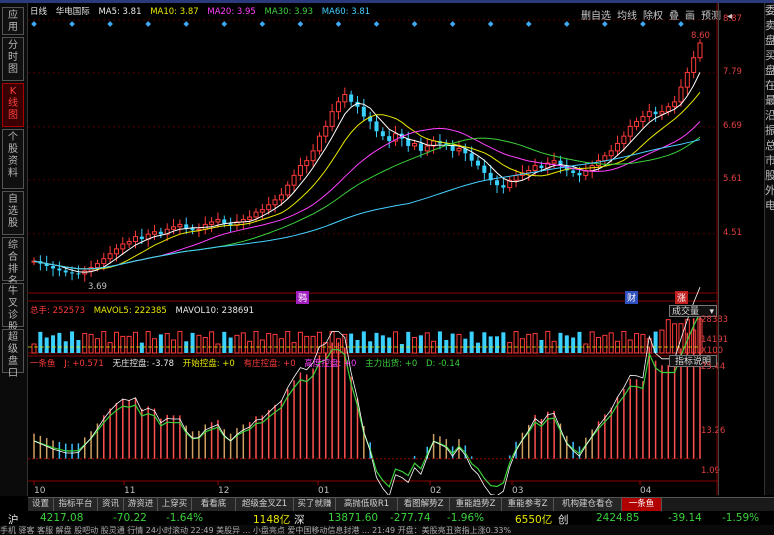  What do you see at coordinates (769, 205) in the screenshot?
I see `quote-edge-label-13: 电` at bounding box center [769, 205].